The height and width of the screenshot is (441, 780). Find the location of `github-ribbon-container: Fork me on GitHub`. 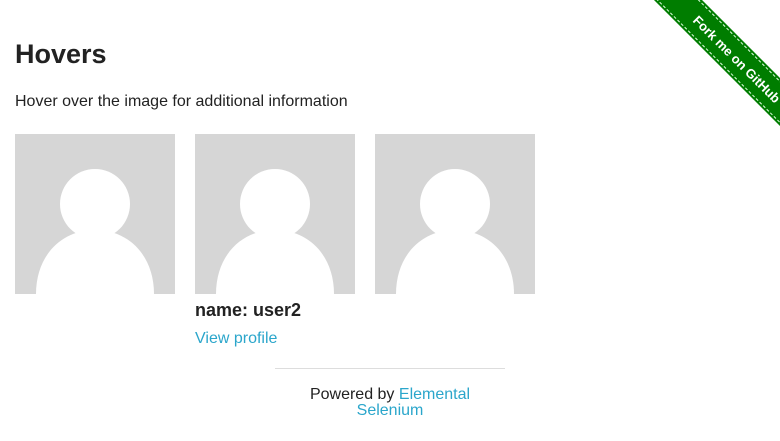

github-ribbon-container: Fork me on GitHub is located at coordinates (705, 75).